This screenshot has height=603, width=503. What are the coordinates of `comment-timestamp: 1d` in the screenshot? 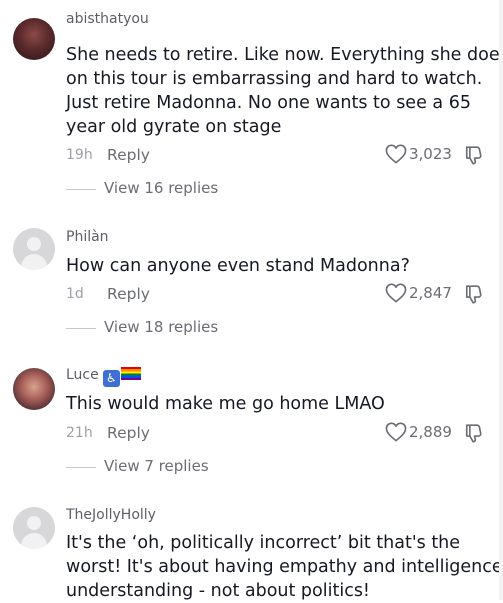 It's located at (75, 294).